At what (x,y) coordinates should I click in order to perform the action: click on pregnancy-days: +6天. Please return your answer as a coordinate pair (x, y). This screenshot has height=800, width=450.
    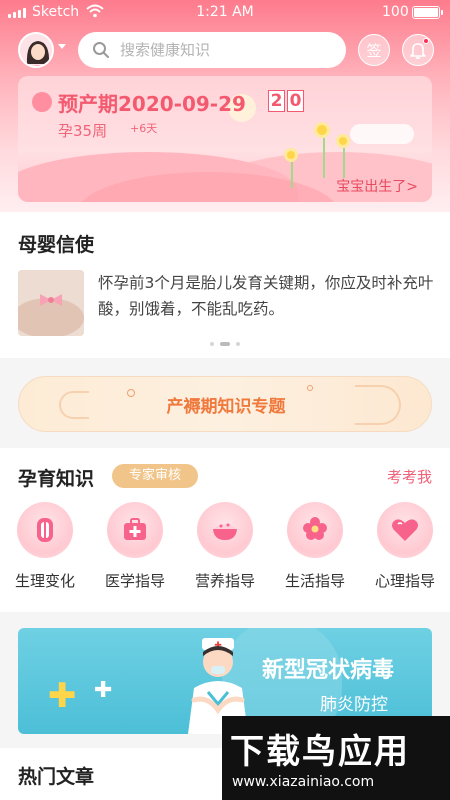
    Looking at the image, I should click on (144, 128).